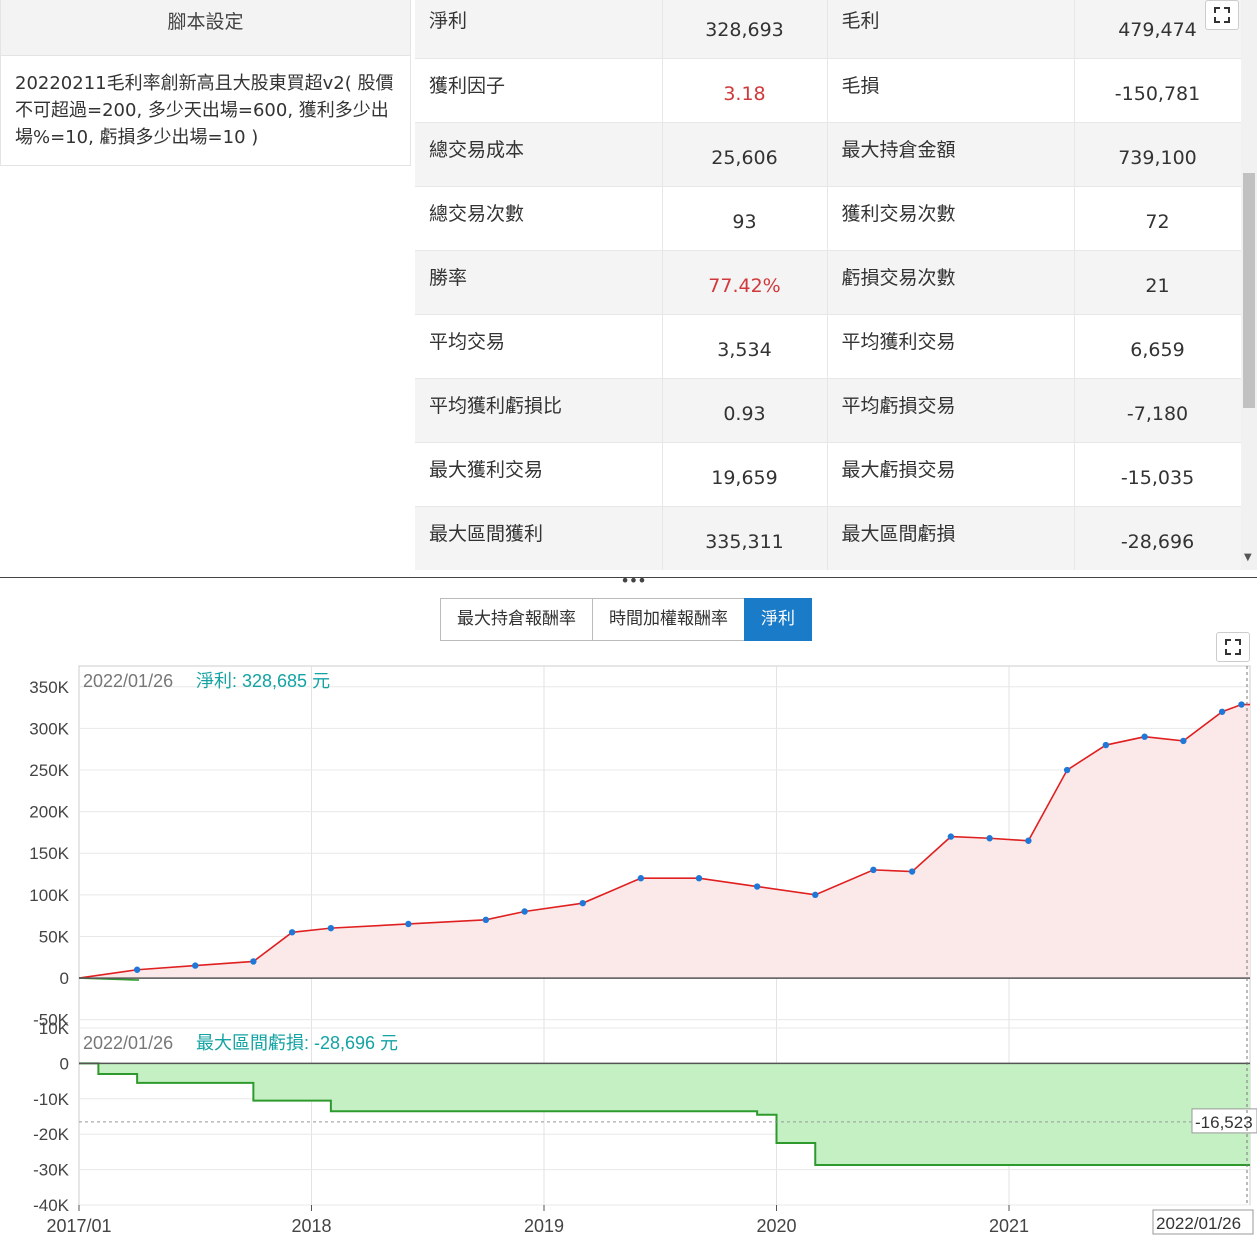 This screenshot has width=1257, height=1247. I want to click on y-tick-label: 50K, so click(54, 936).